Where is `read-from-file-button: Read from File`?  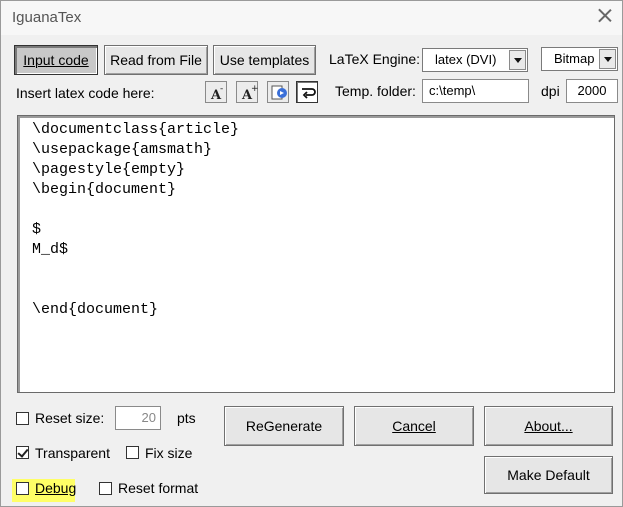 read-from-file-button: Read from File is located at coordinates (156, 60).